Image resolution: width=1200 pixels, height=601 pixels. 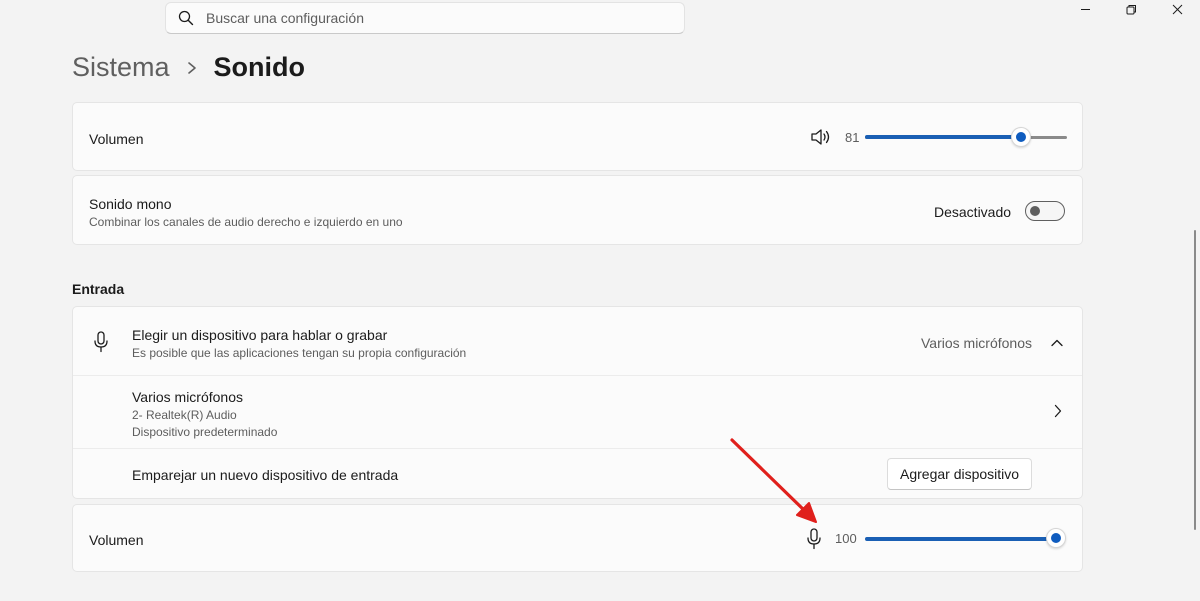 What do you see at coordinates (577, 538) in the screenshot?
I see `input-volume-card: Volumen 100` at bounding box center [577, 538].